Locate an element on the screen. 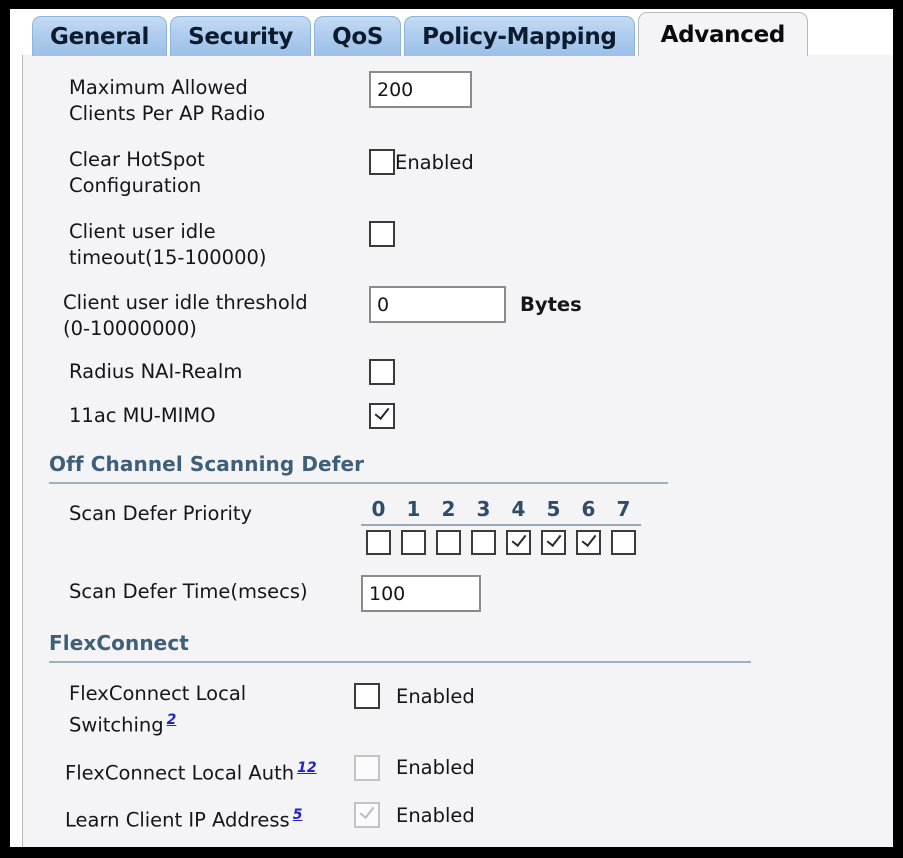 The width and height of the screenshot is (903, 858). flexconnect-local-switching-label-line2: Switching is located at coordinates (116, 725).